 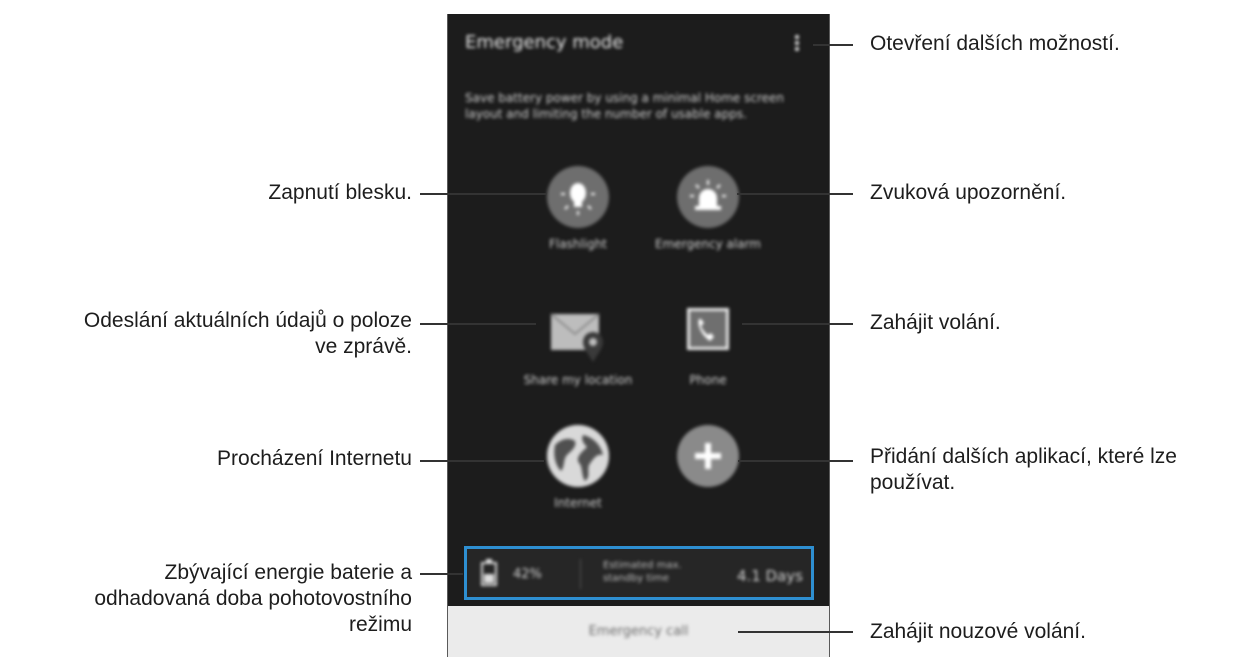 What do you see at coordinates (642, 572) in the screenshot?
I see `standby-time-label: Estimated max. standby time` at bounding box center [642, 572].